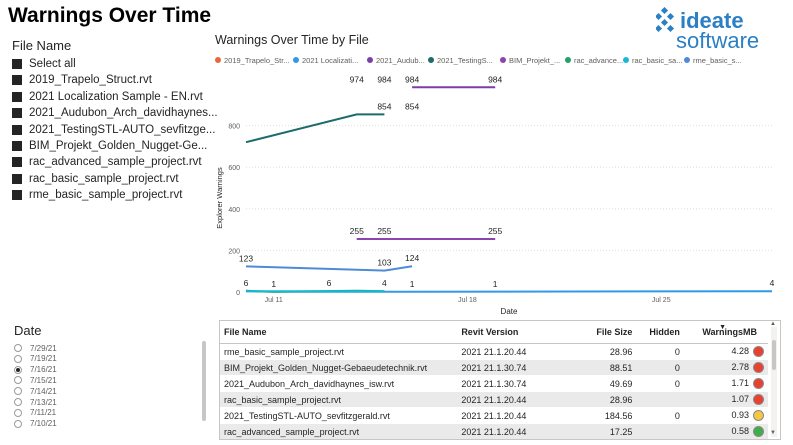  What do you see at coordinates (309, 383) in the screenshot?
I see `table-cell-file-text: 2021_Audubon_Arch_davidhaynes_isw.rvt` at bounding box center [309, 383].